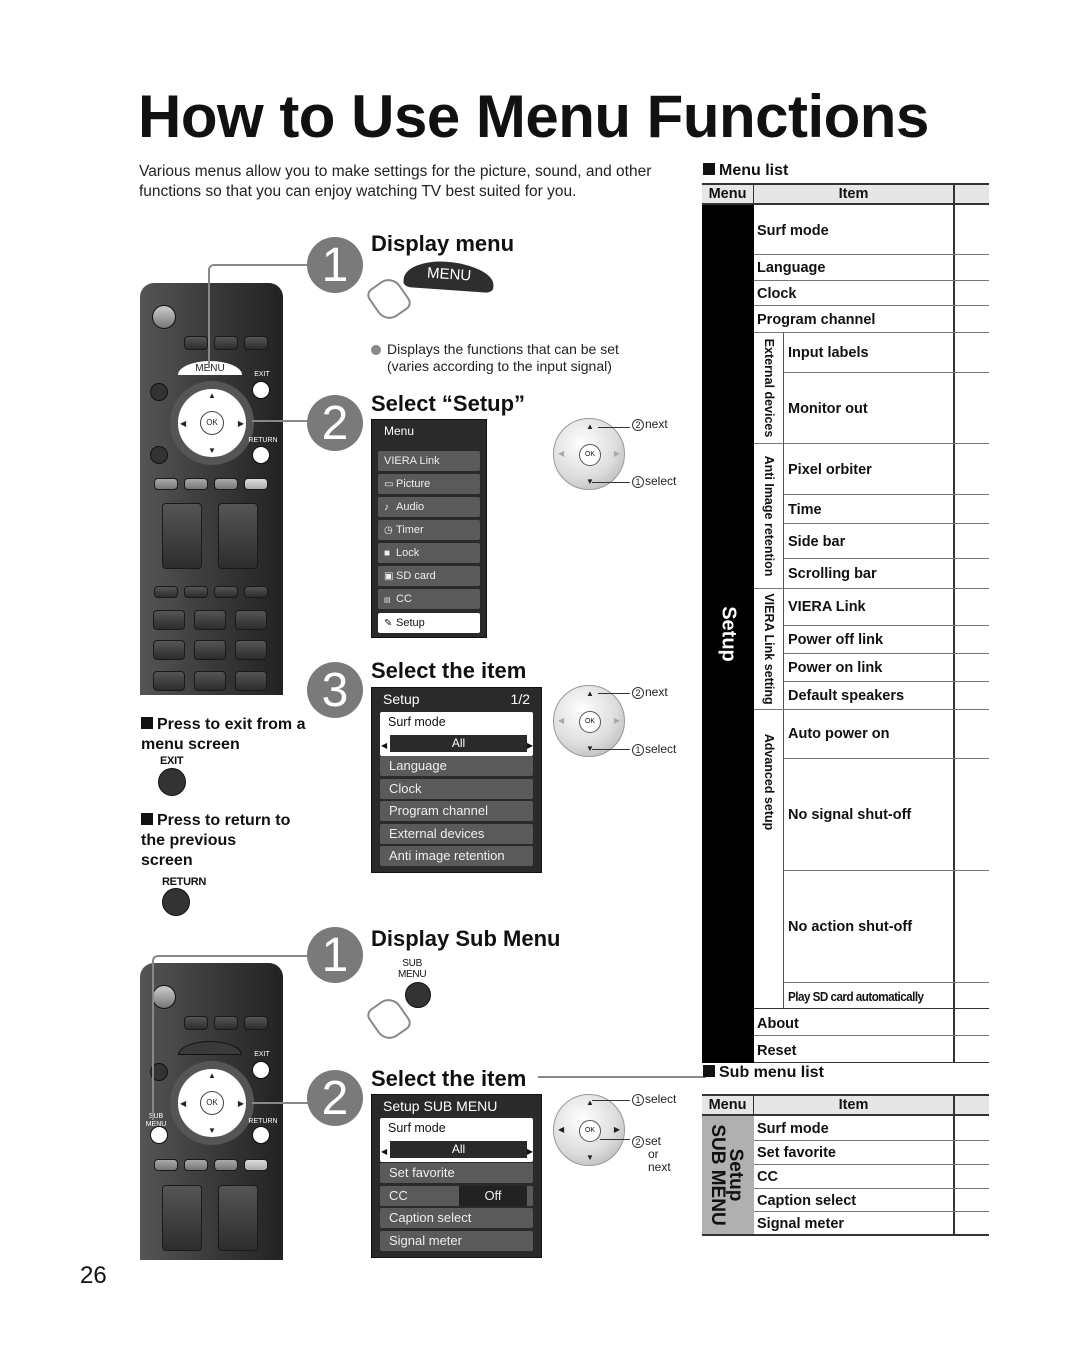 Image resolution: width=1080 pixels, height=1363 pixels. What do you see at coordinates (456, 834) in the screenshot?
I see `tv-menu-item: External devices` at bounding box center [456, 834].